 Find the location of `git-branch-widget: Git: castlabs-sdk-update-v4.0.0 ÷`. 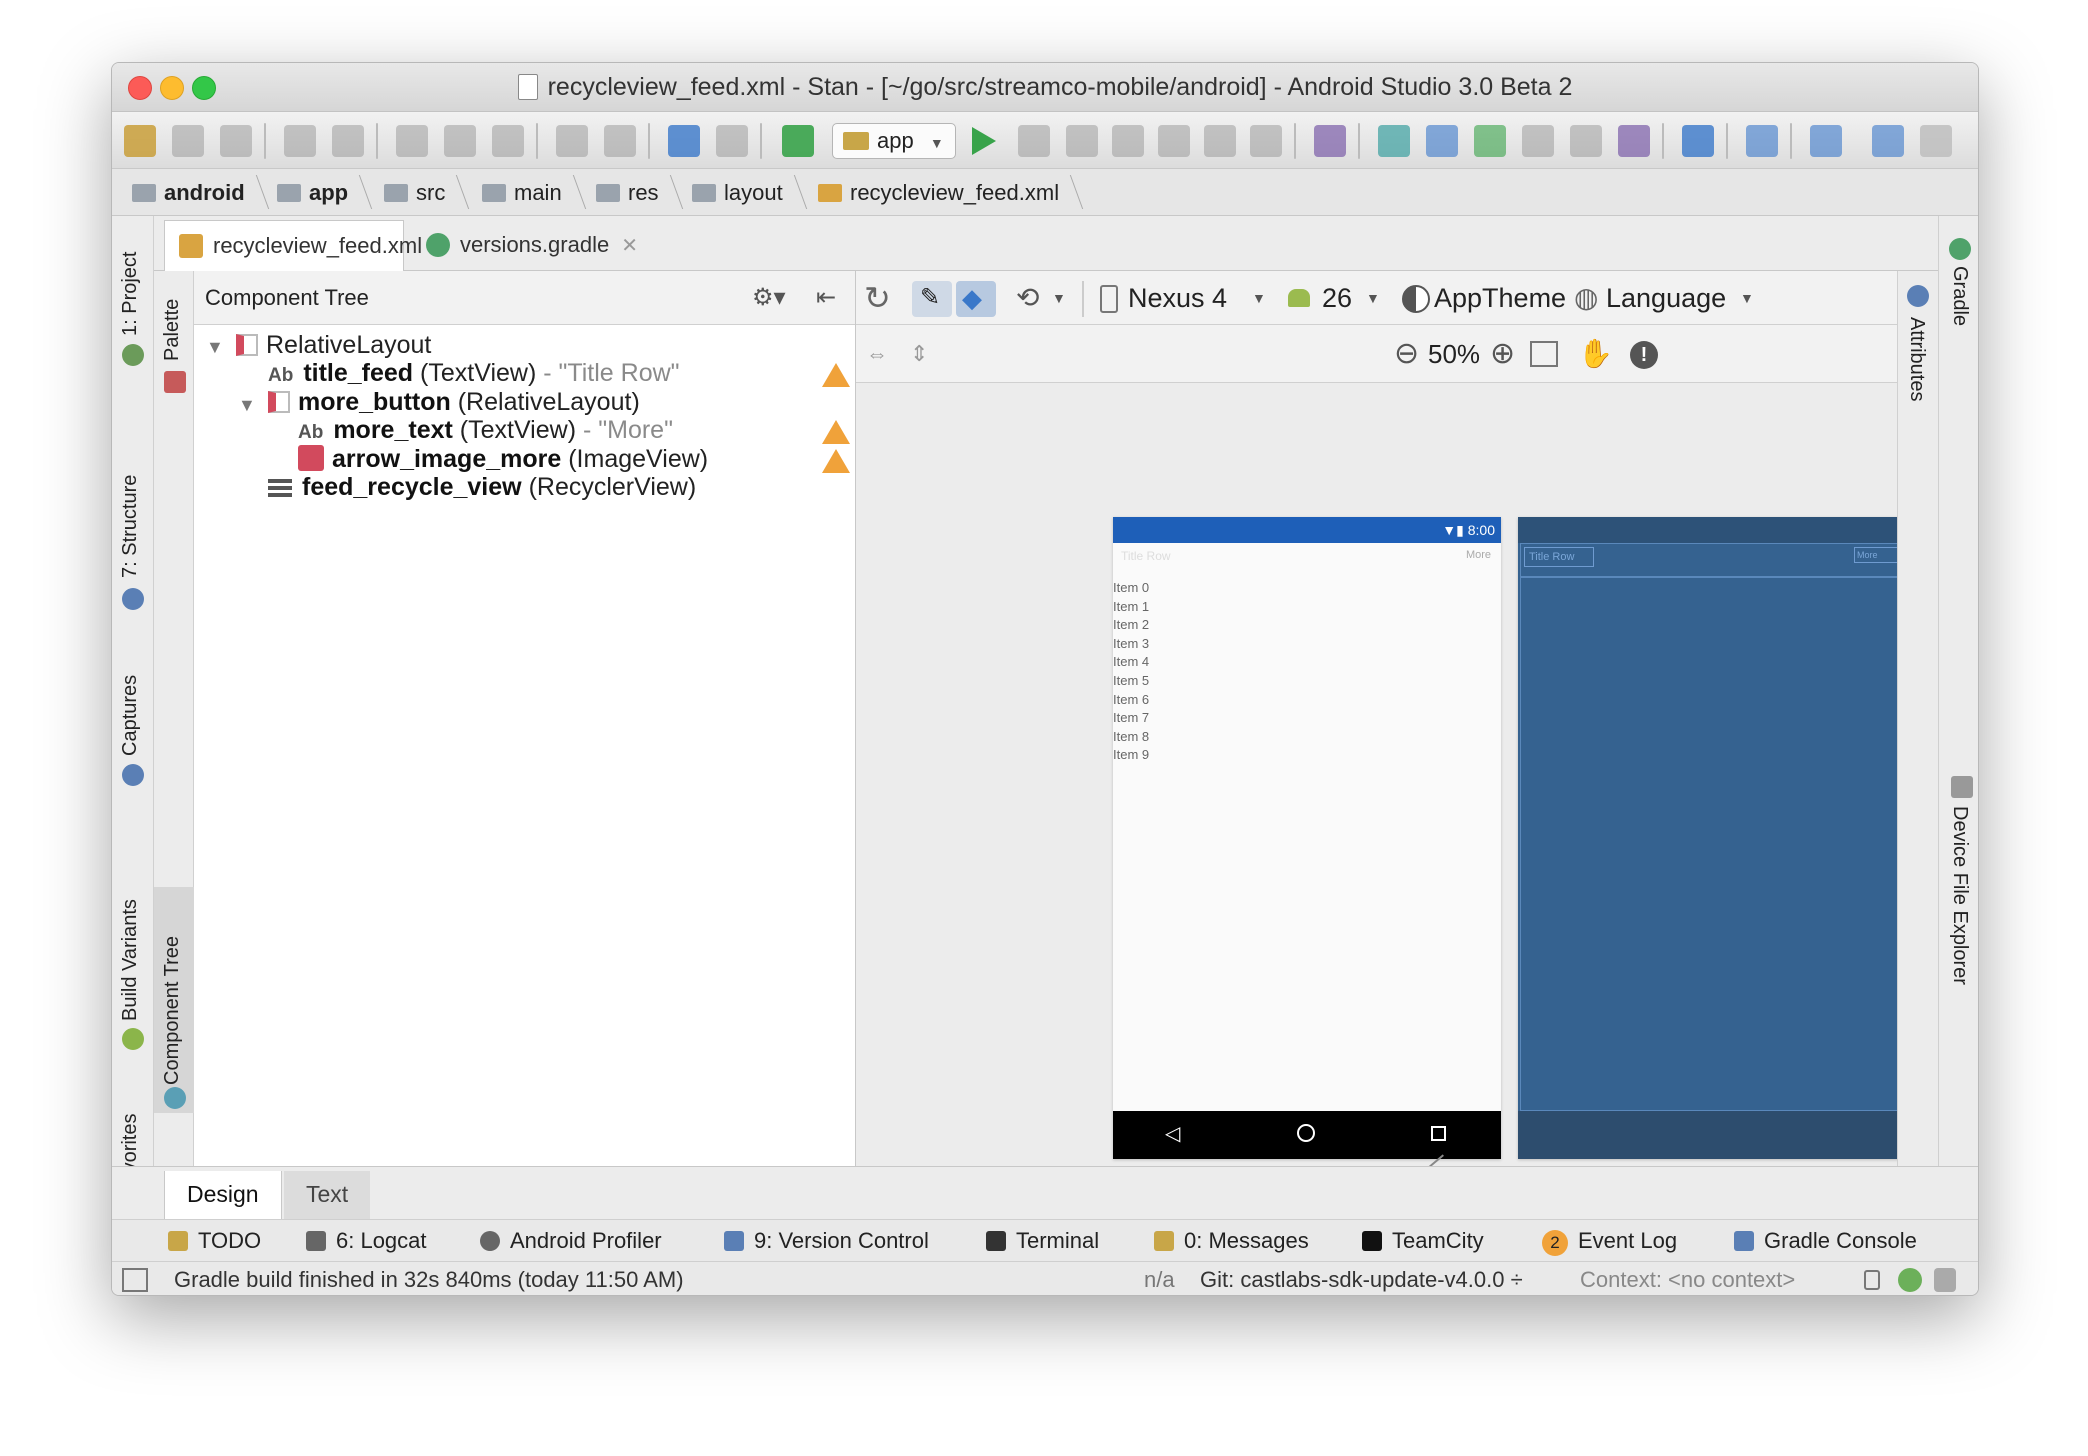

git-branch-widget: Git: castlabs-sdk-update-v4.0.0 ÷ is located at coordinates (1361, 1278).